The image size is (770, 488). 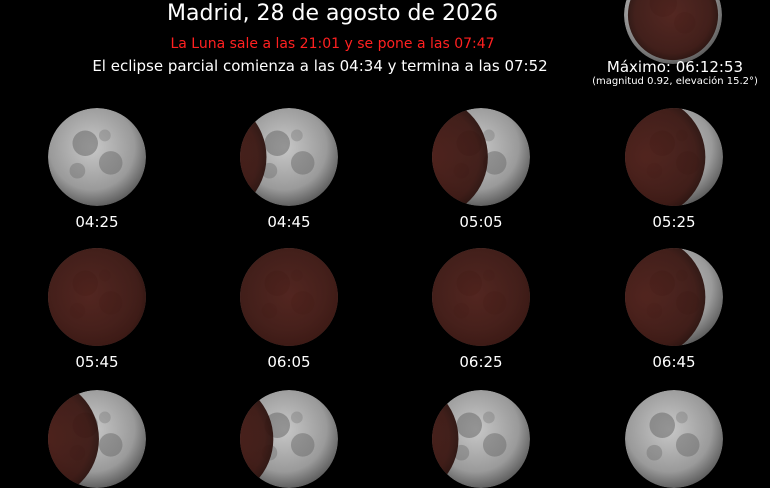 What do you see at coordinates (481, 222) in the screenshot?
I see `phase-time-label: 05:05` at bounding box center [481, 222].